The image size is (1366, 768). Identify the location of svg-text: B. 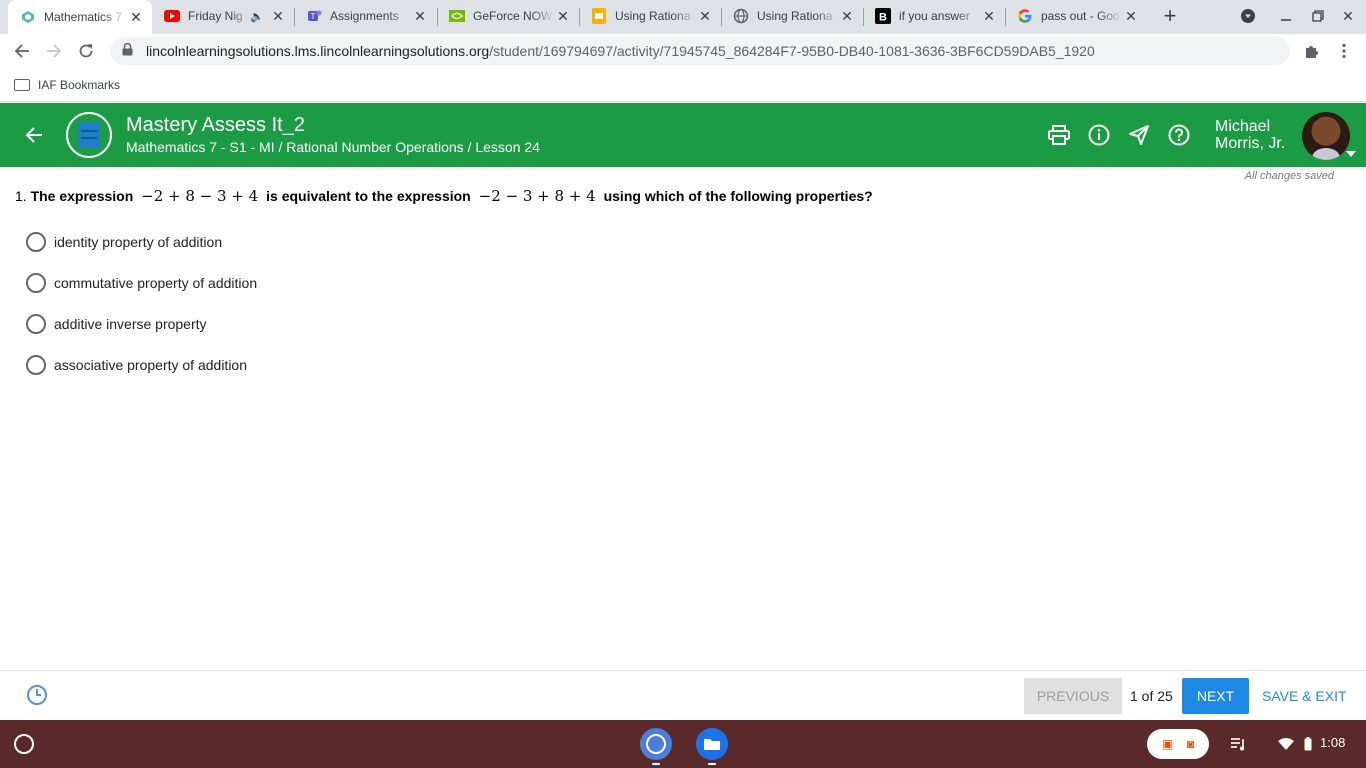
(883, 18).